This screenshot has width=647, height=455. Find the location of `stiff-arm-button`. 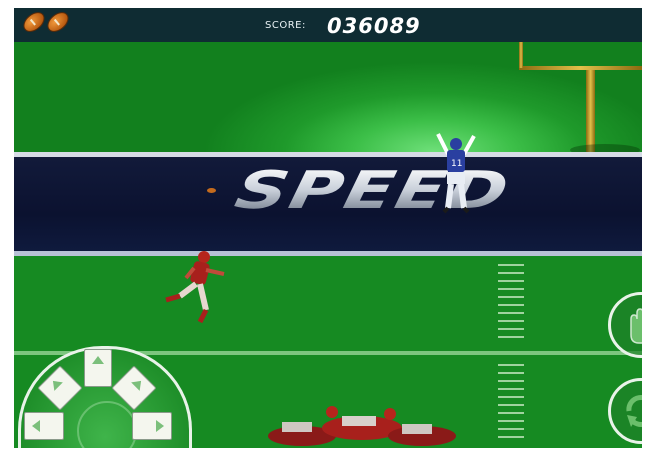

stiff-arm-button is located at coordinates (625, 325).